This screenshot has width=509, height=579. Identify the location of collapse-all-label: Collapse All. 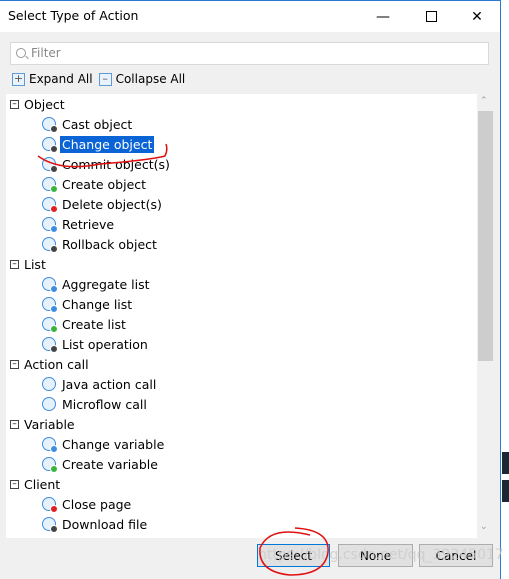
(150, 79).